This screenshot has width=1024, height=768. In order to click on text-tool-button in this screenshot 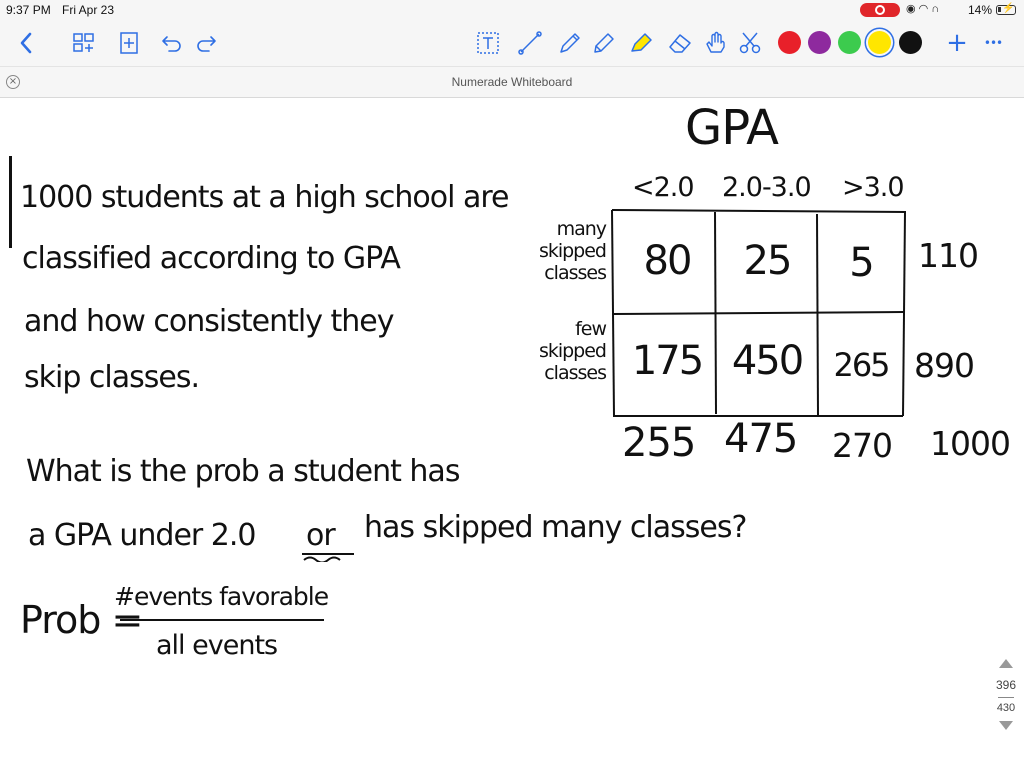, I will do `click(488, 43)`.